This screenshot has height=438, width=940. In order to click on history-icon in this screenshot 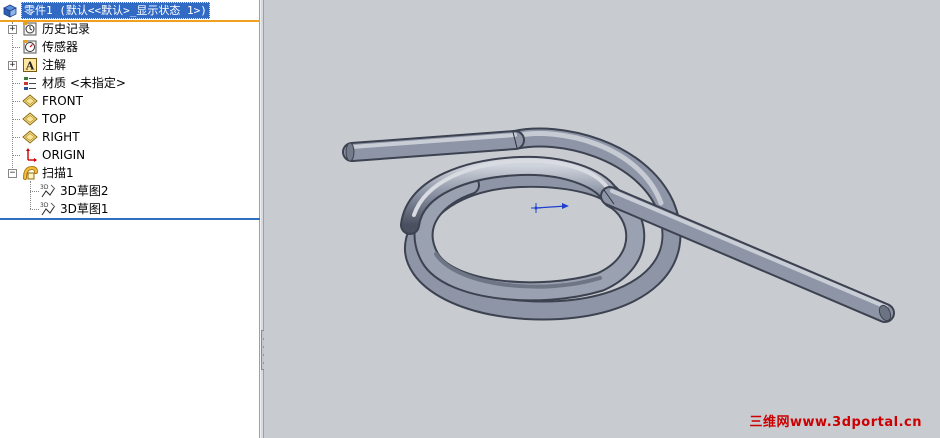, I will do `click(30, 29)`.